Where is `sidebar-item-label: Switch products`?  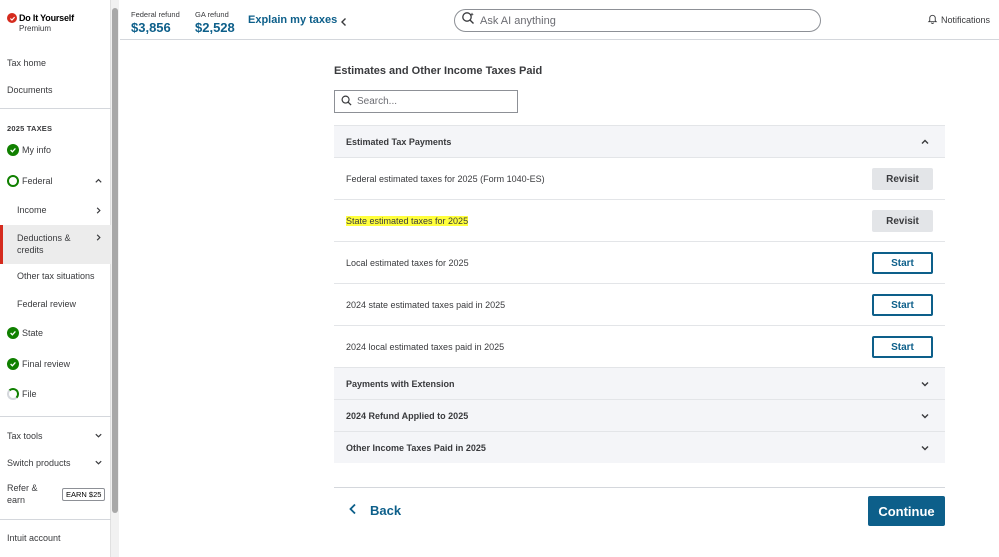
sidebar-item-label: Switch products is located at coordinates (39, 463).